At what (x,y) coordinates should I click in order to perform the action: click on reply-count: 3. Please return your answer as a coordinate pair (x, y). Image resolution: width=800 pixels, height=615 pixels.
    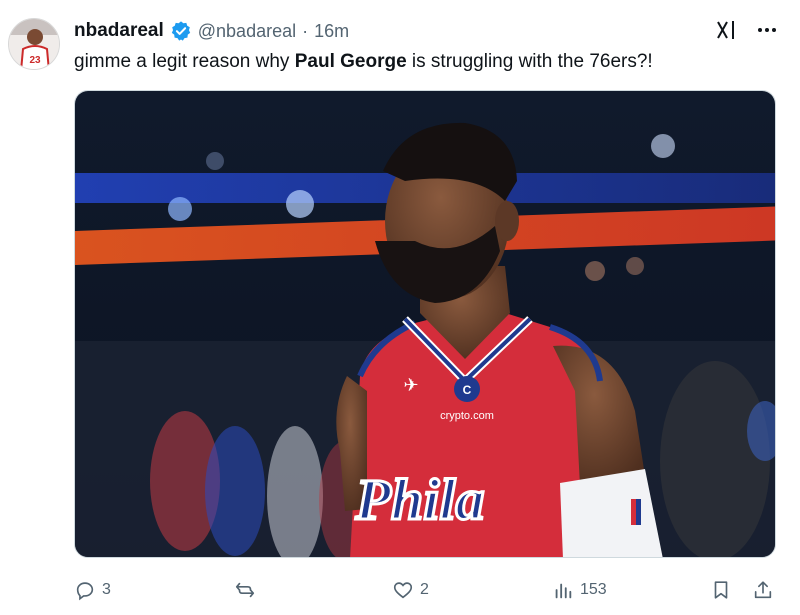
    Looking at the image, I should click on (106, 589).